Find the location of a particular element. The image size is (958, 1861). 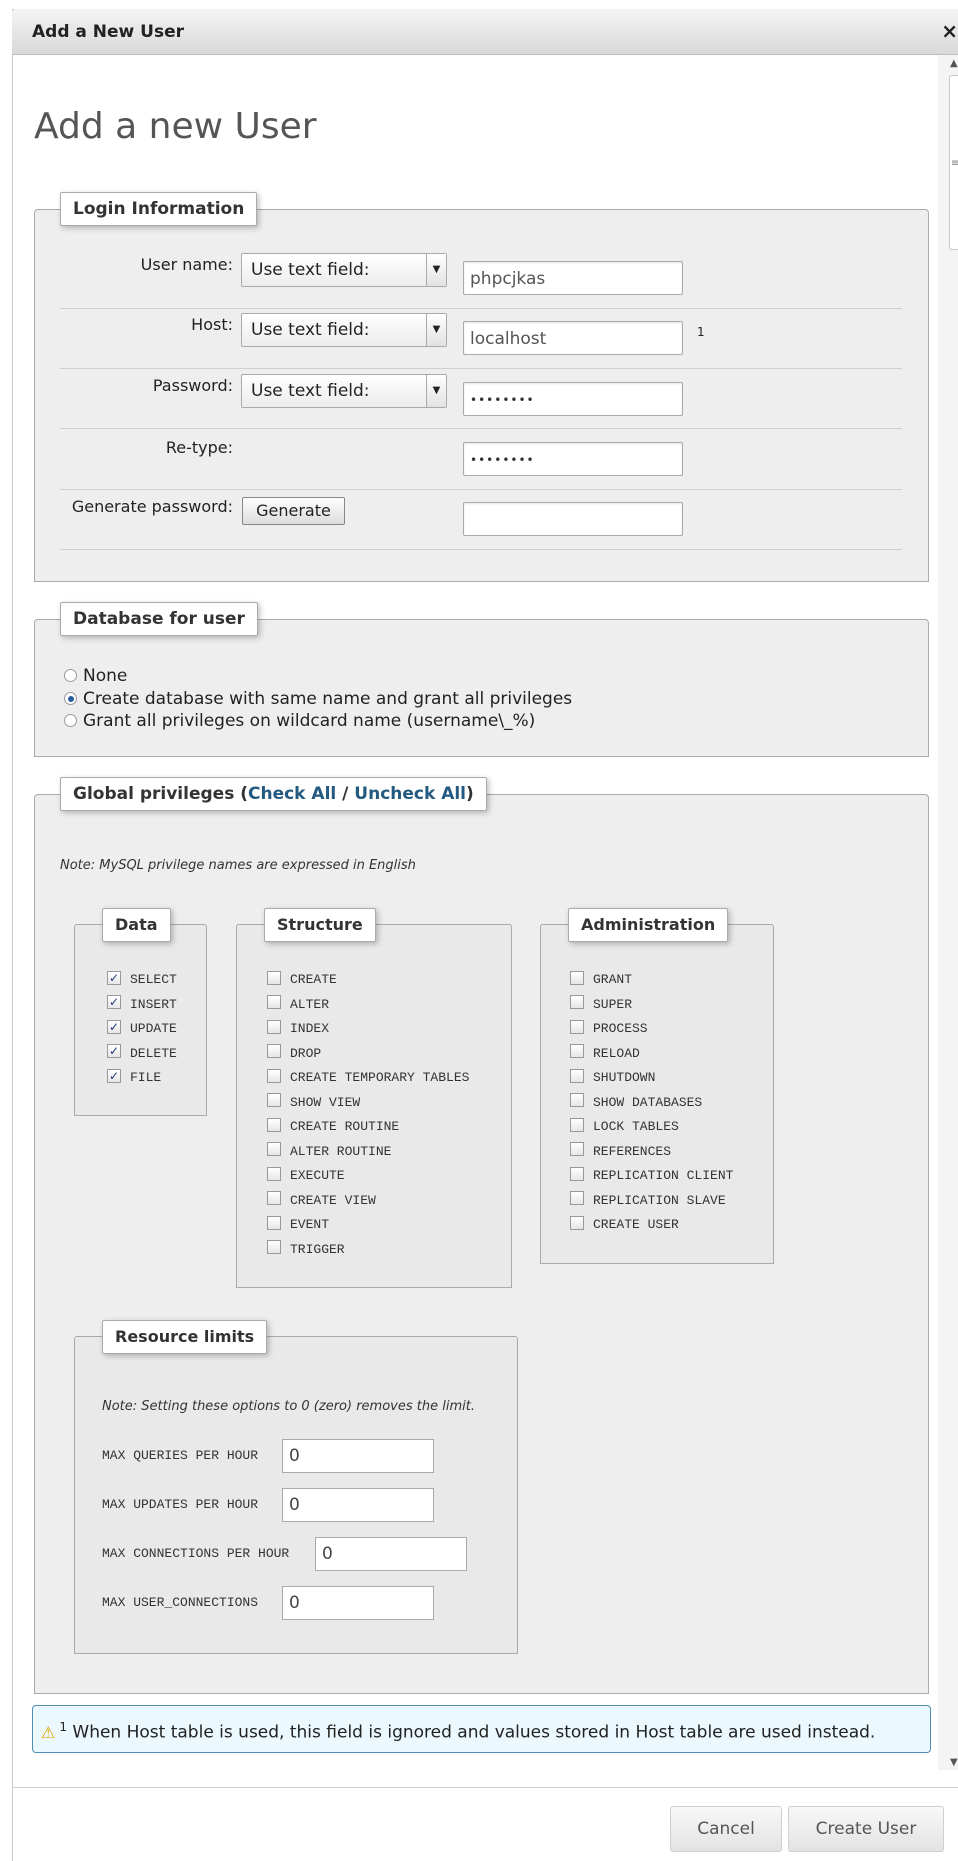

generated-password-input is located at coordinates (573, 519).